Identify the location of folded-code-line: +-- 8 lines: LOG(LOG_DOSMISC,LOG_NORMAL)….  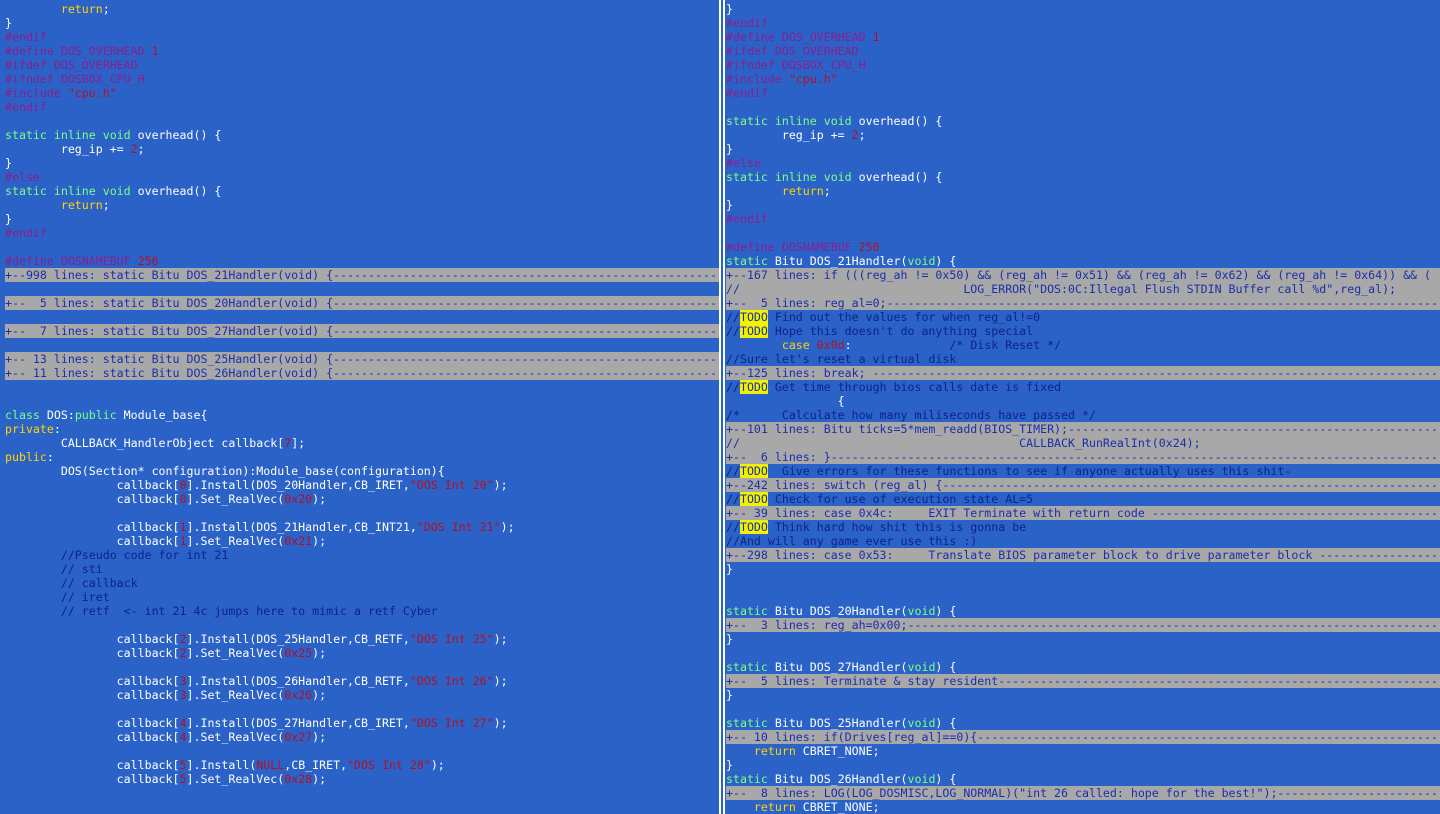
(1083, 793).